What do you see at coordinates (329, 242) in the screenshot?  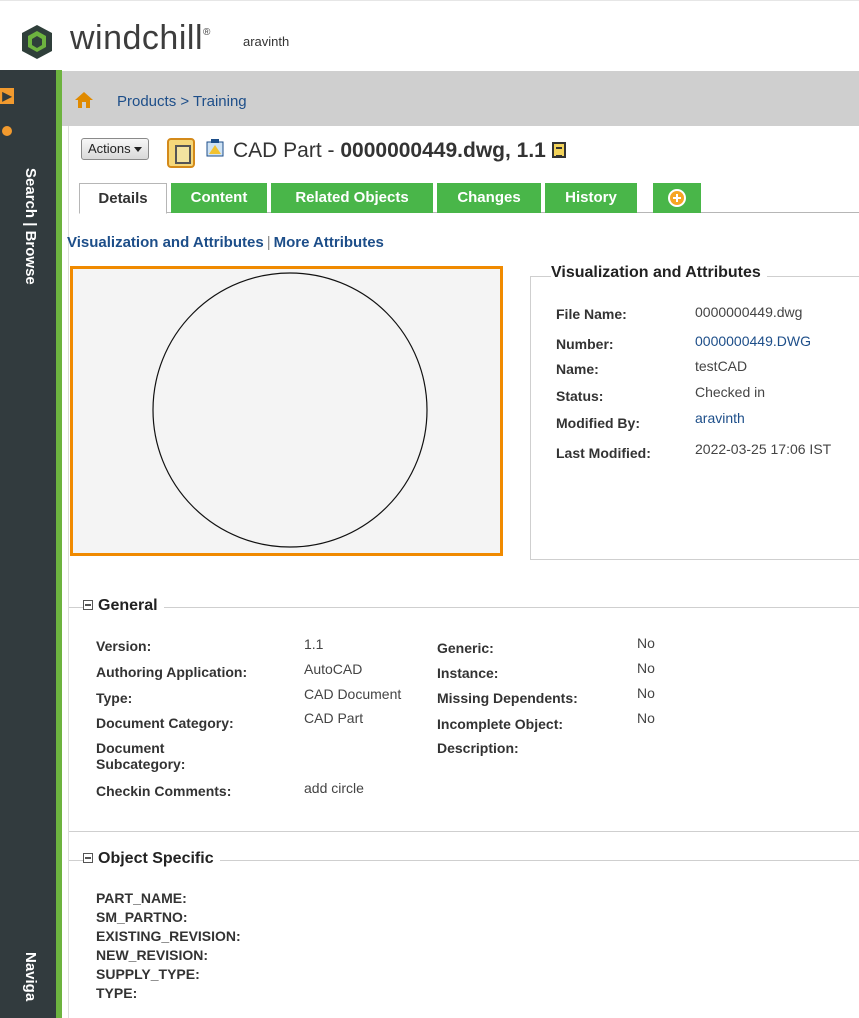 I see `subnav-more-attributes-link: More Attributes` at bounding box center [329, 242].